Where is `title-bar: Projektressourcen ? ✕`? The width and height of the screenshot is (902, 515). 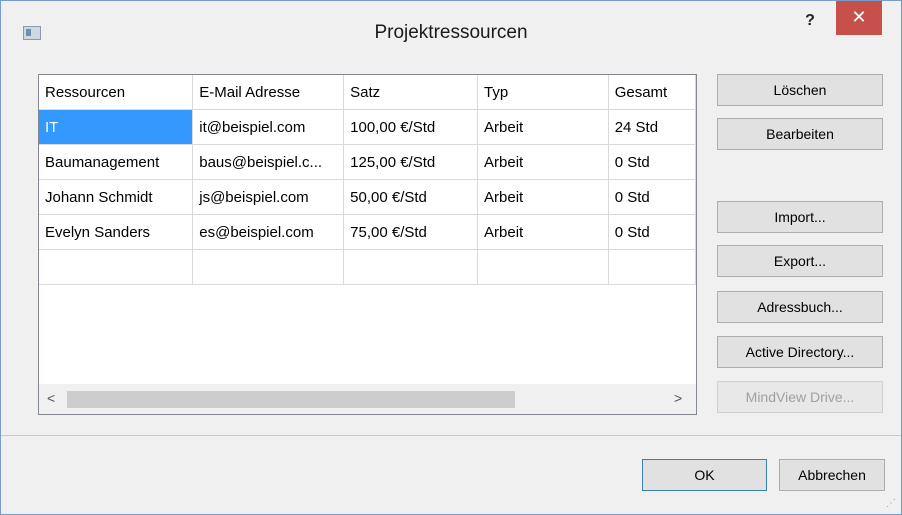 title-bar: Projektressourcen ? ✕ is located at coordinates (451, 32).